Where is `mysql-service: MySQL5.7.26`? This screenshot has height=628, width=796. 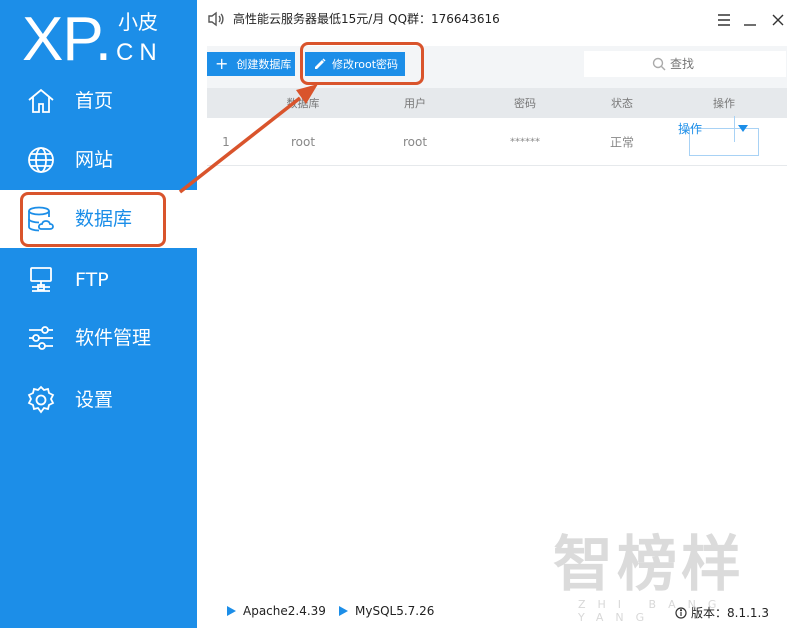
mysql-service: MySQL5.7.26 is located at coordinates (386, 611).